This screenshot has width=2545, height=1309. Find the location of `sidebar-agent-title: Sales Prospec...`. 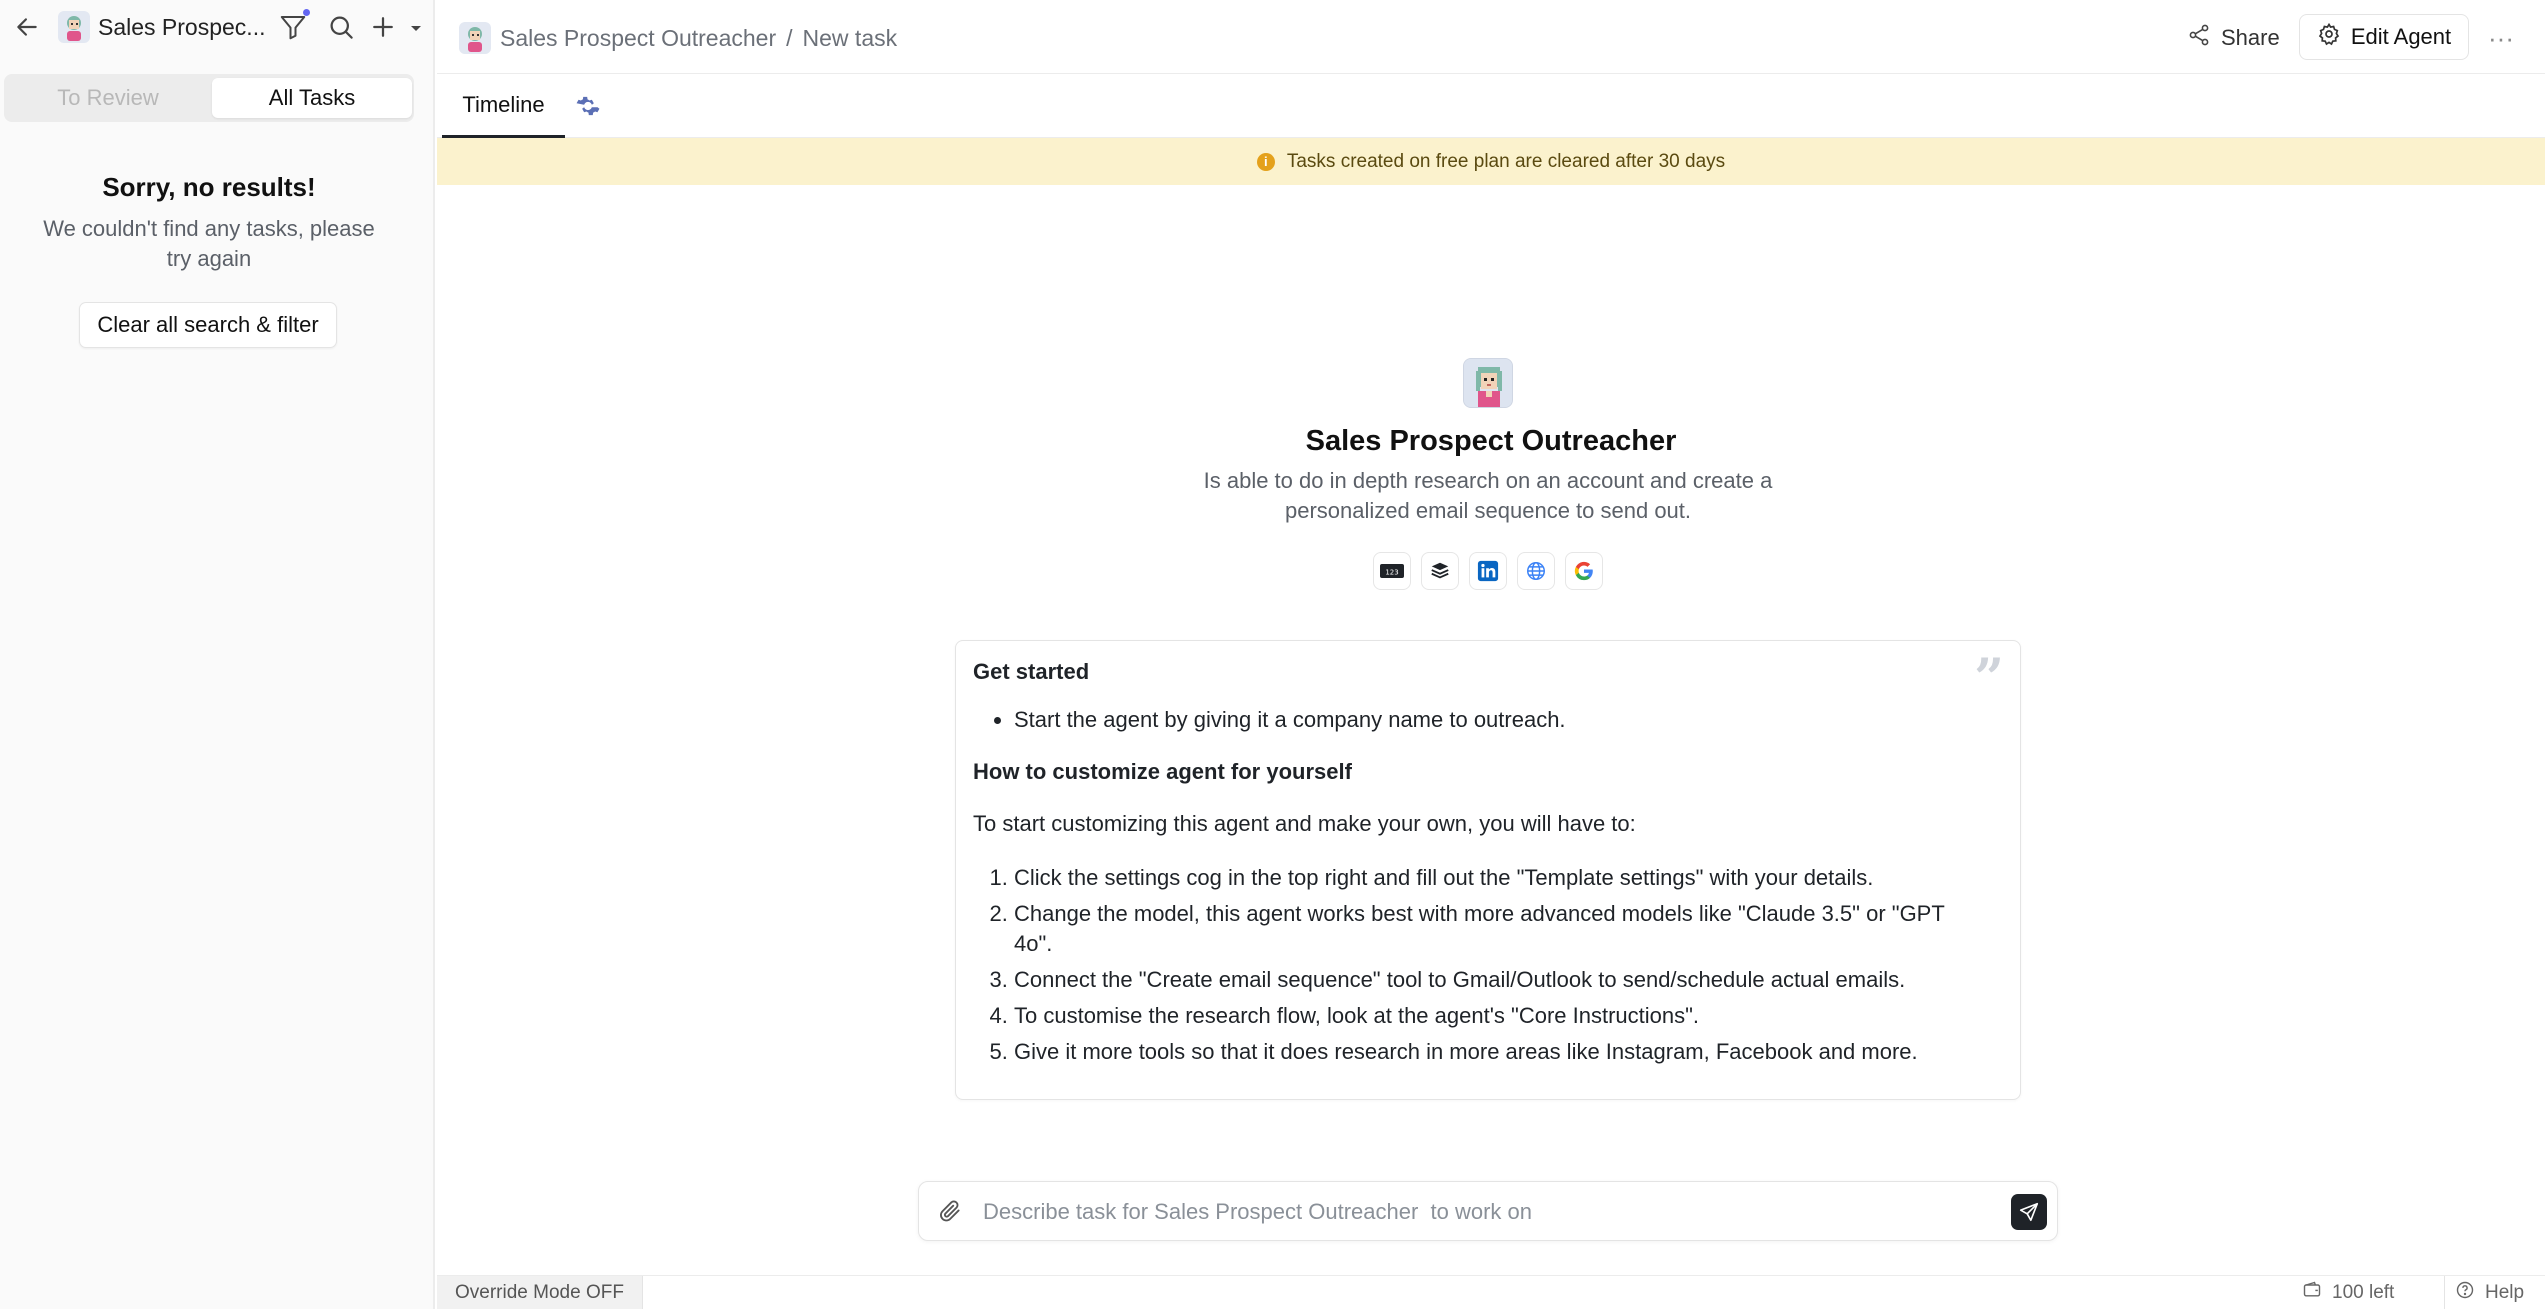

sidebar-agent-title: Sales Prospec... is located at coordinates (182, 27).